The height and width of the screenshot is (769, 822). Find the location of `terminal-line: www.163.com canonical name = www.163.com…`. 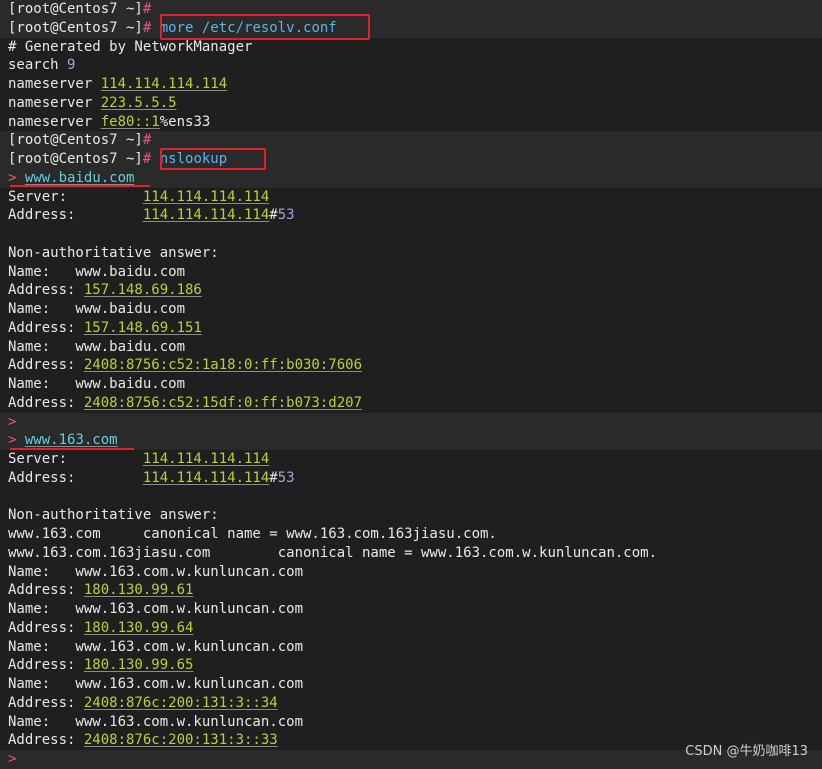

terminal-line: www.163.com canonical name = www.163.com… is located at coordinates (411, 534).